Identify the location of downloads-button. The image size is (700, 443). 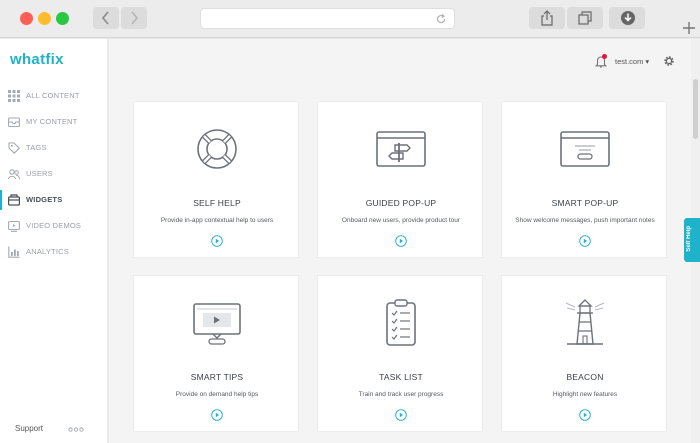
(627, 18).